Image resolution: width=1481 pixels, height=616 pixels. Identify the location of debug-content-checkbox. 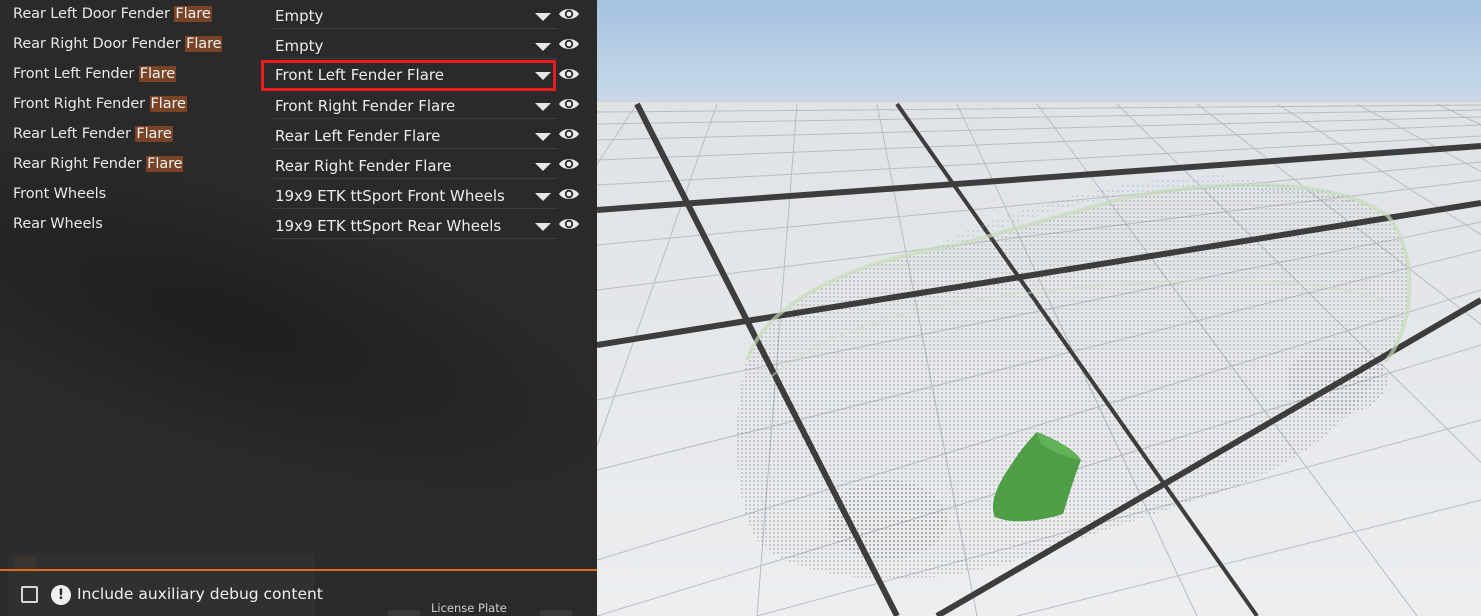
(29, 594).